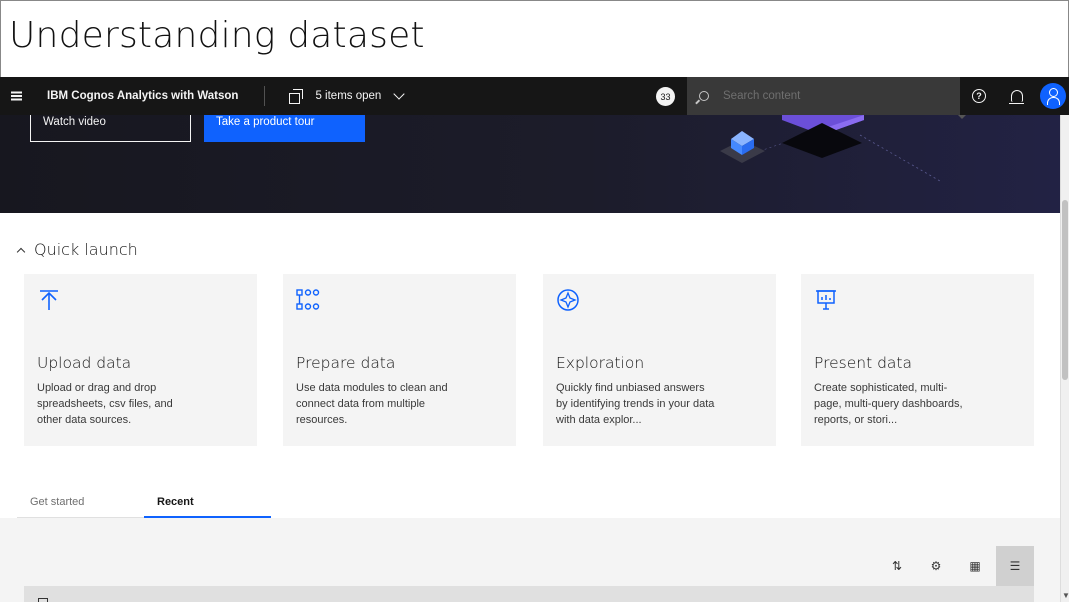 This screenshot has height=602, width=1069. I want to click on table-header, so click(529, 594).